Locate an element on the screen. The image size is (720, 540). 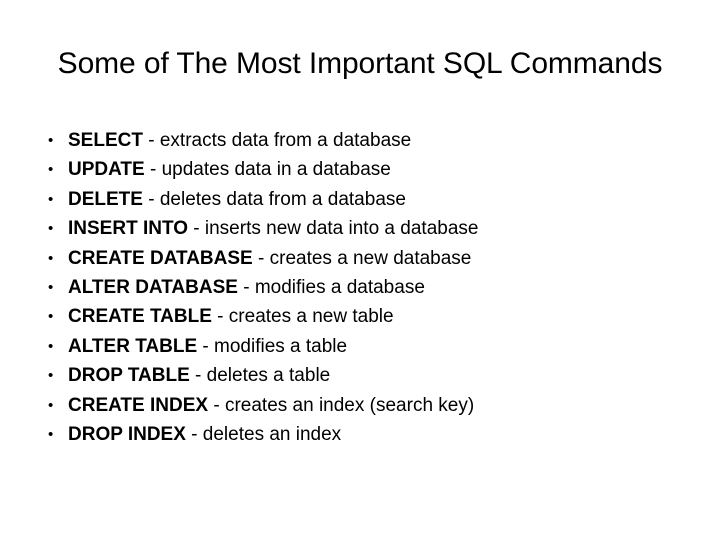
page-title: Some of The Most Important SQL Commands is located at coordinates (360, 64).